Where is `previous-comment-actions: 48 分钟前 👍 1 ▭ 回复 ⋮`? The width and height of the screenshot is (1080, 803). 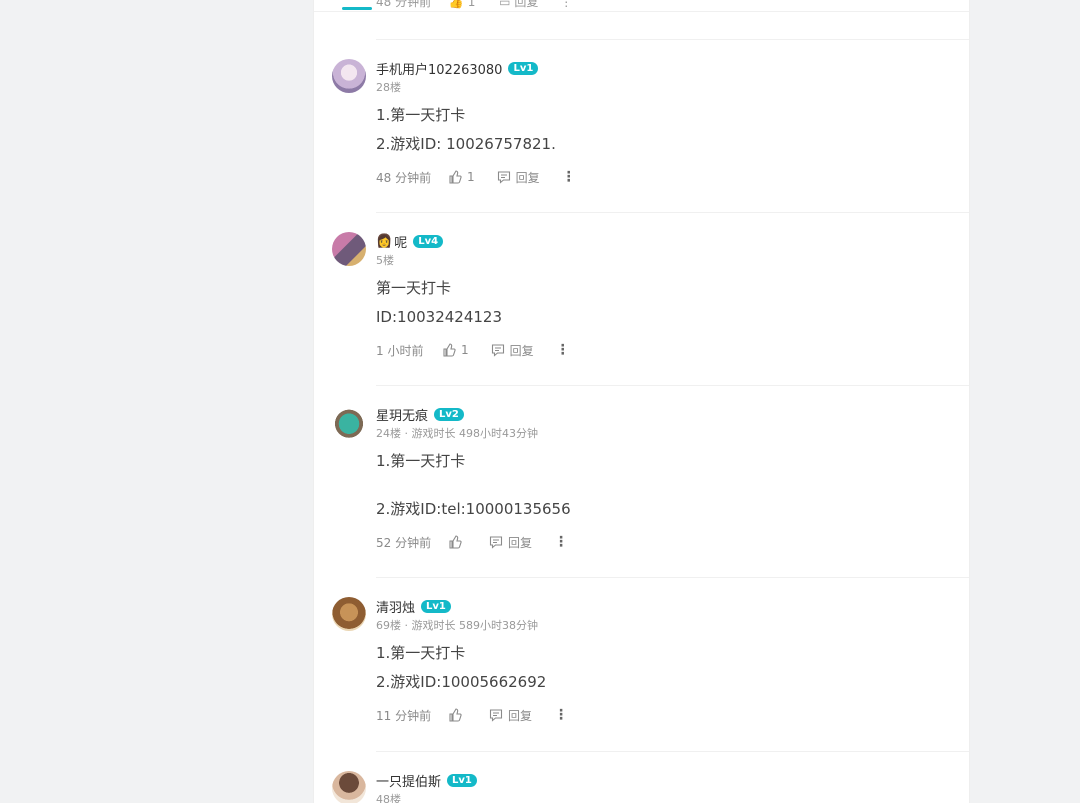 previous-comment-actions: 48 分钟前 👍 1 ▭ 回复 ⋮ is located at coordinates (474, 5).